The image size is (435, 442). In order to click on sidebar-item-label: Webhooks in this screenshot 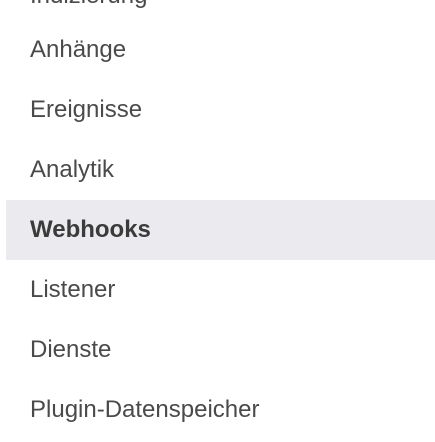, I will do `click(90, 229)`.